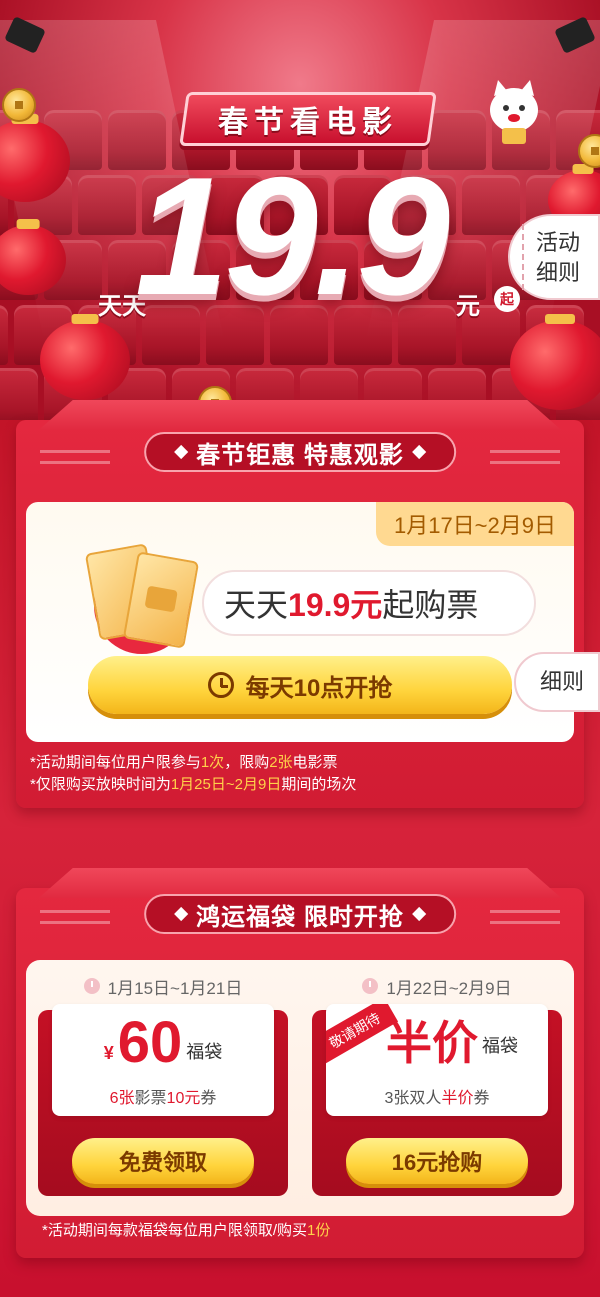 The height and width of the screenshot is (1297, 600). I want to click on lucky-bag-free: 1月15日~1月21日 ¥ 60 福袋 6张影票10元券 免费领取, so click(163, 1089).